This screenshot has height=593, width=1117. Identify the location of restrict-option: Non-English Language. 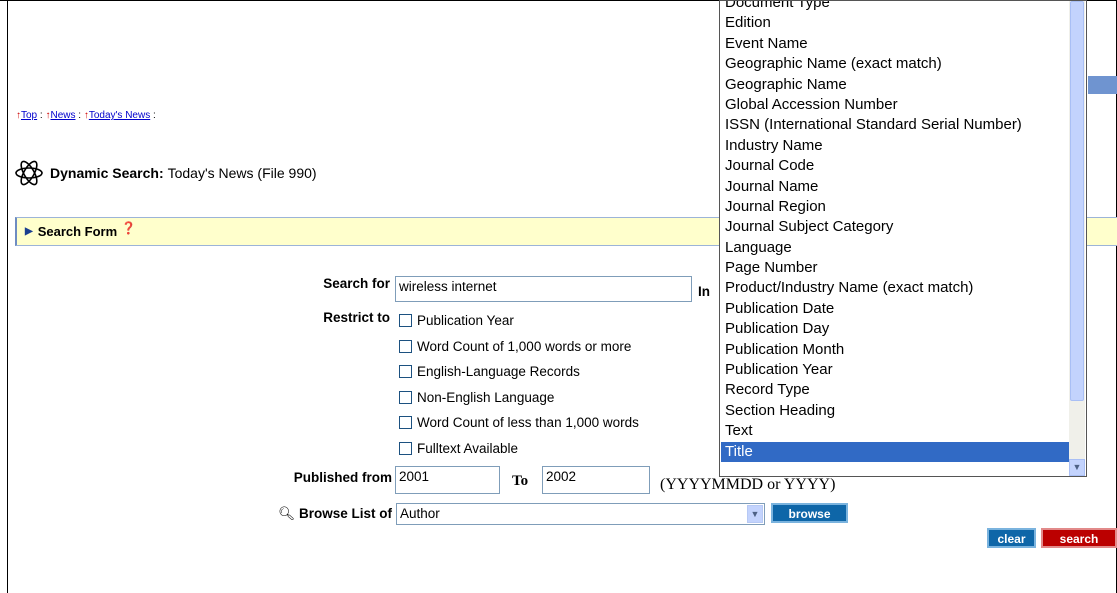
(476, 397).